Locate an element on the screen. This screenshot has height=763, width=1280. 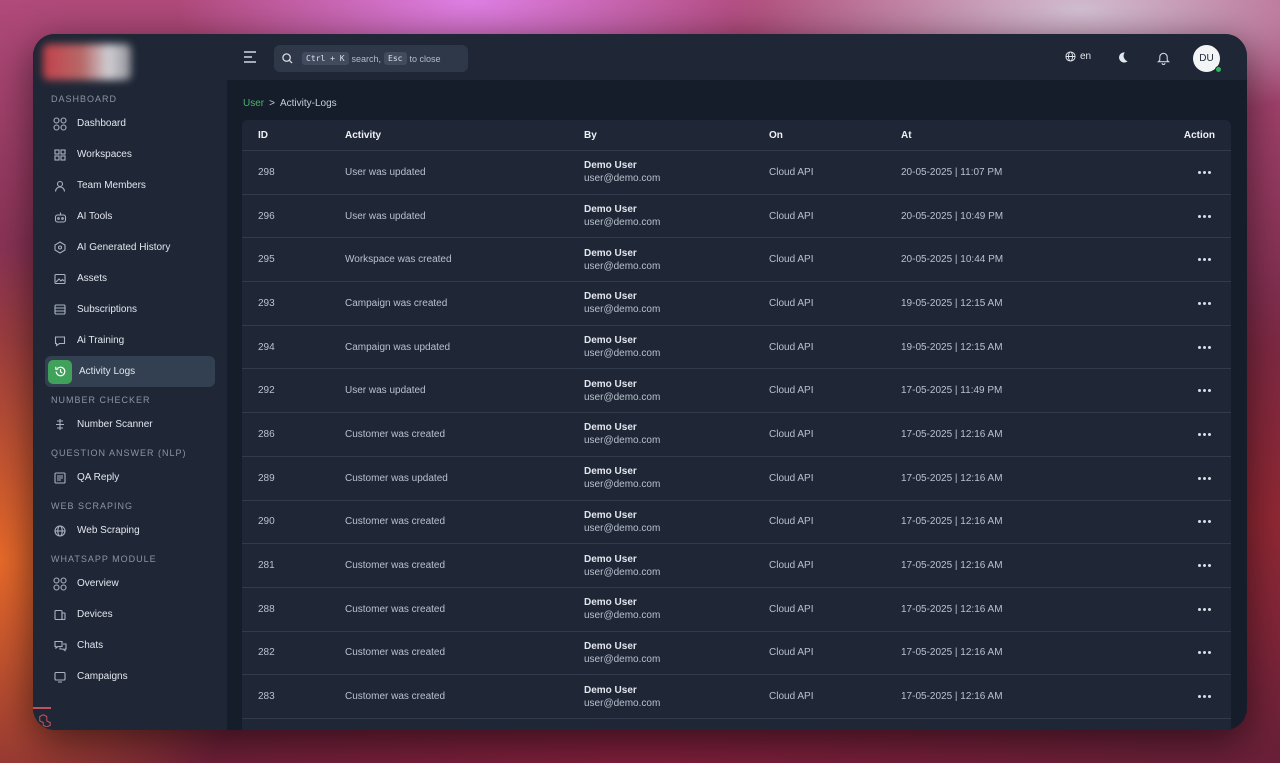
cell-activity: User was updated is located at coordinates (385, 216).